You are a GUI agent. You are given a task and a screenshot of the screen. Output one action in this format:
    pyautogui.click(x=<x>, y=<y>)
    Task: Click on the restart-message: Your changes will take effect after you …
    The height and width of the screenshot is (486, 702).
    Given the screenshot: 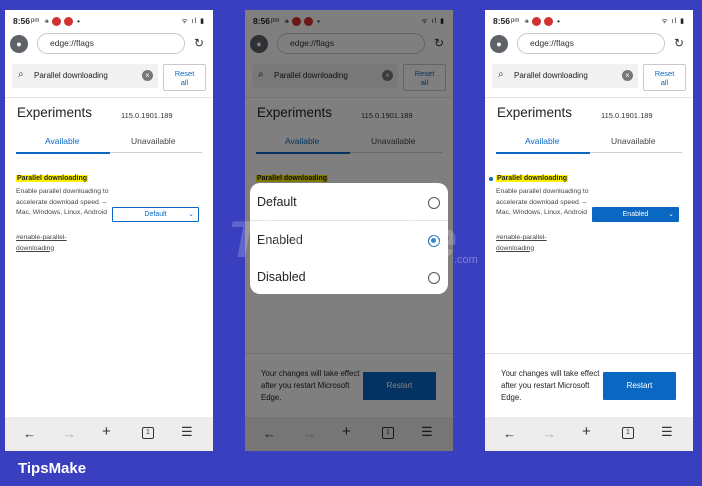 What is the action you would take?
    pyautogui.click(x=550, y=385)
    